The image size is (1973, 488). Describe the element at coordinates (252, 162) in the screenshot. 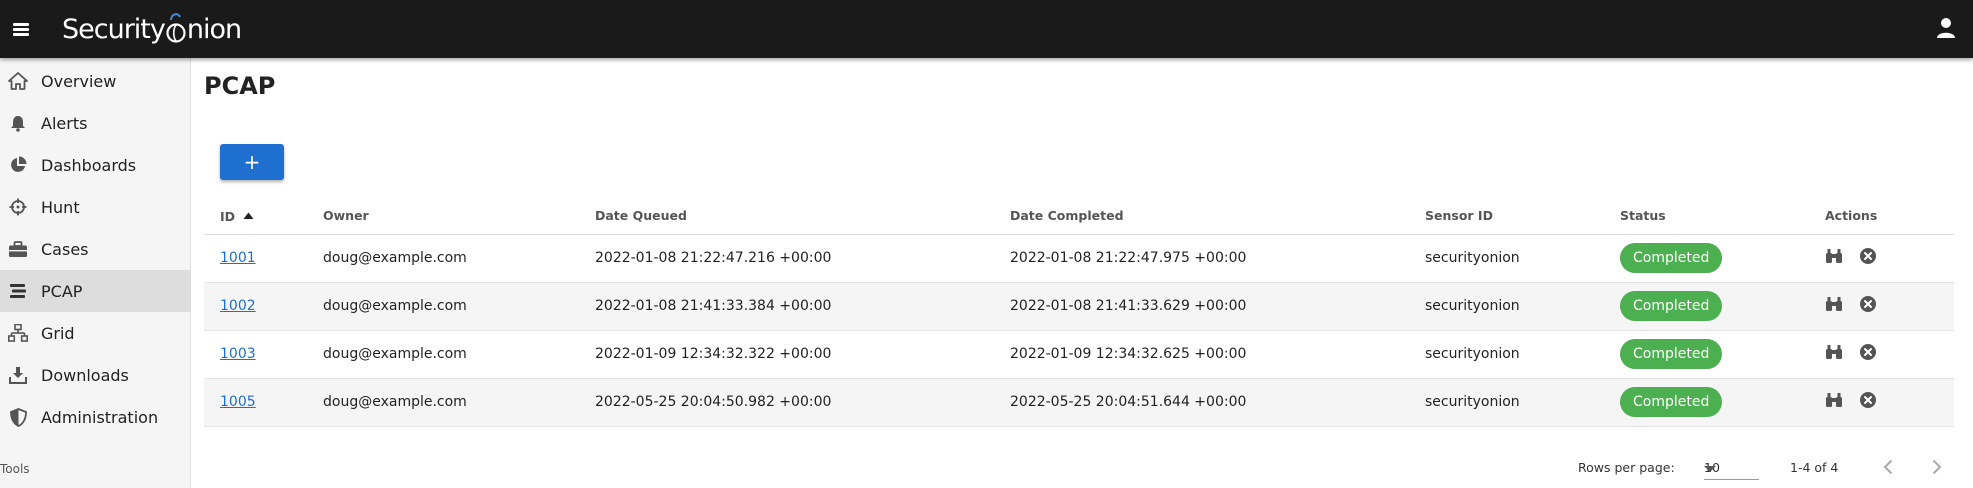

I see `add-pcap-button: +` at that location.